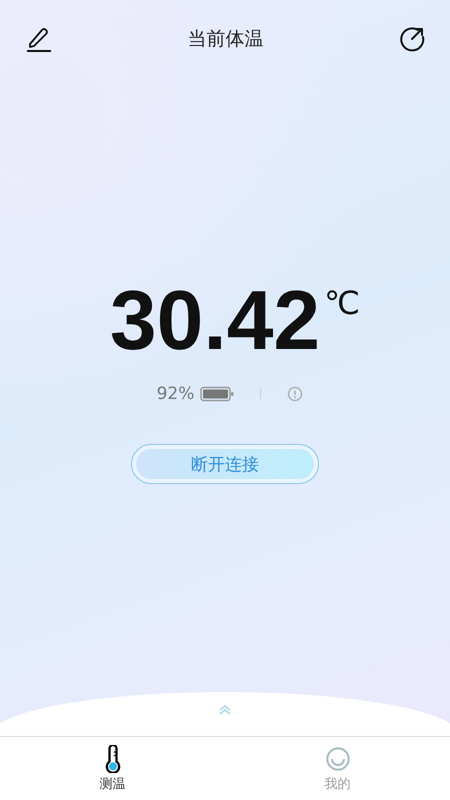 The width and height of the screenshot is (450, 800). I want to click on temperature-value: 30.42, so click(215, 320).